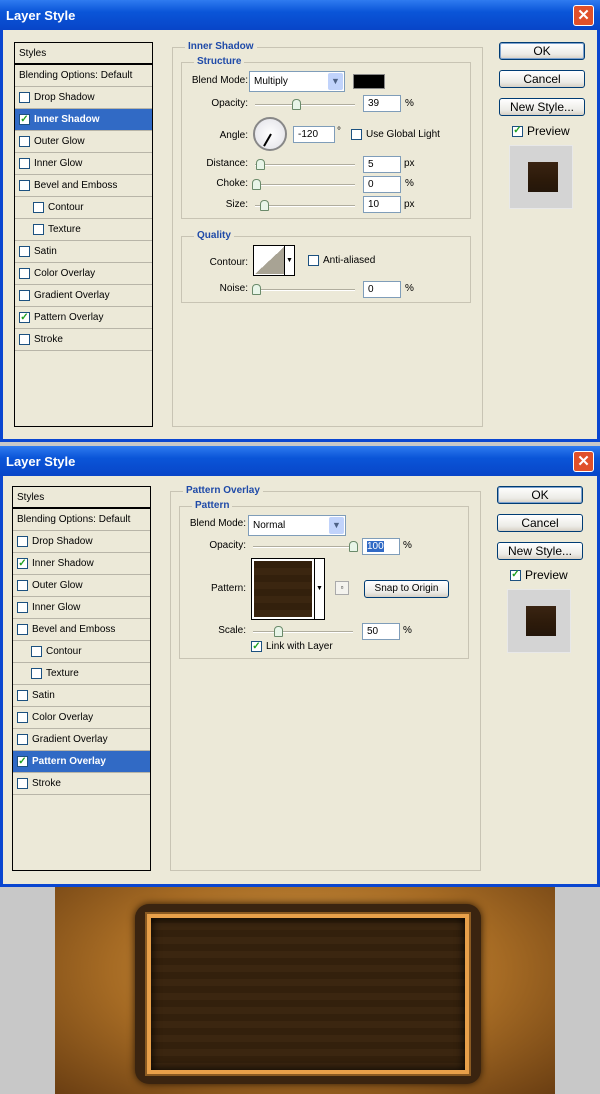 The width and height of the screenshot is (600, 1094). I want to click on link-with-layer-checkbox: ✓ Link with Layer, so click(292, 646).